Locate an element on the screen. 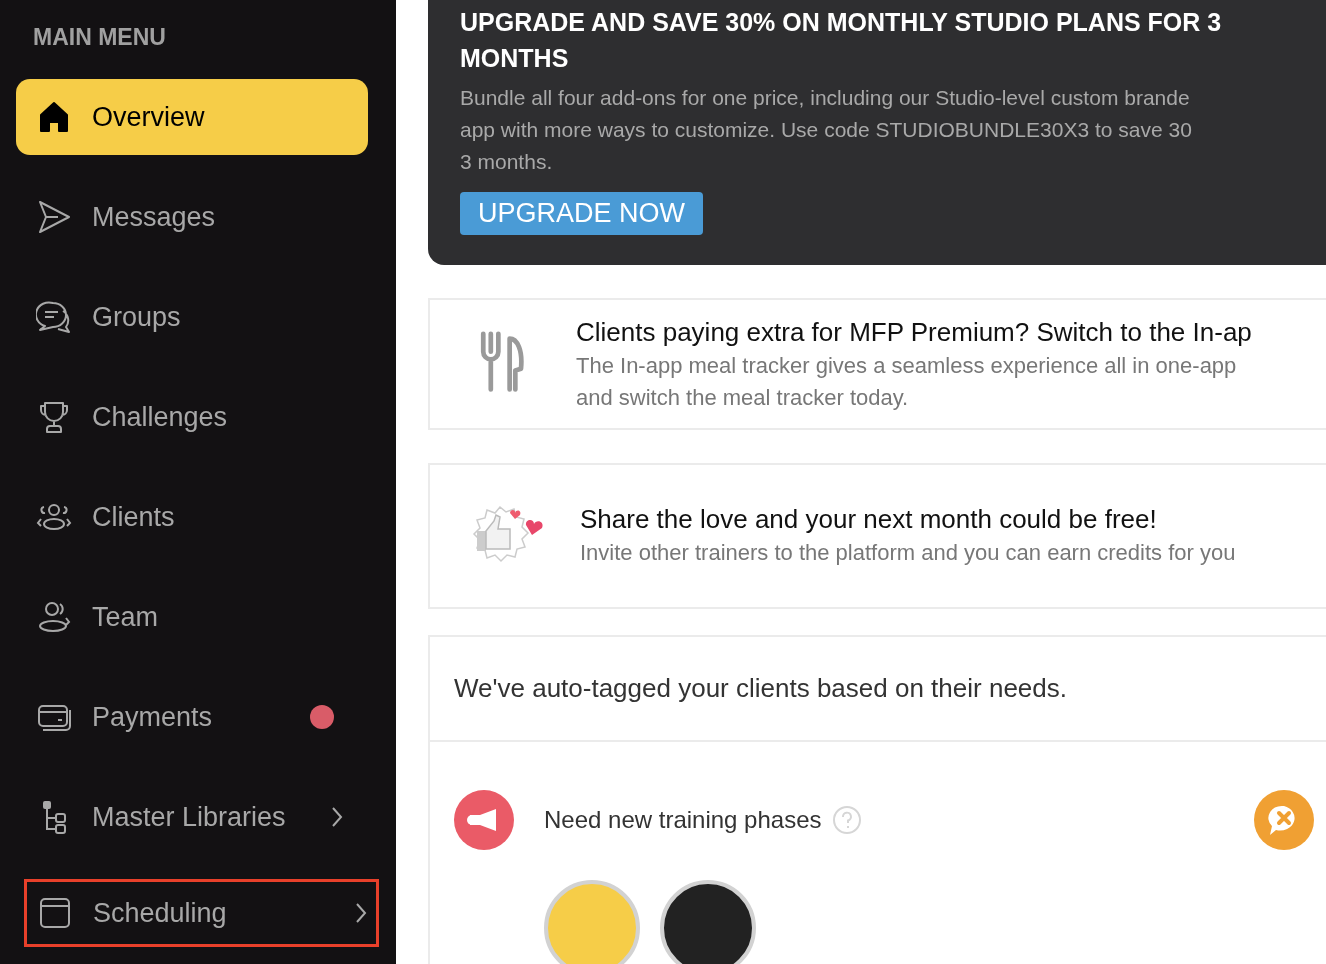 The image size is (1326, 964). menu-heading: MAIN MENU is located at coordinates (99, 37).